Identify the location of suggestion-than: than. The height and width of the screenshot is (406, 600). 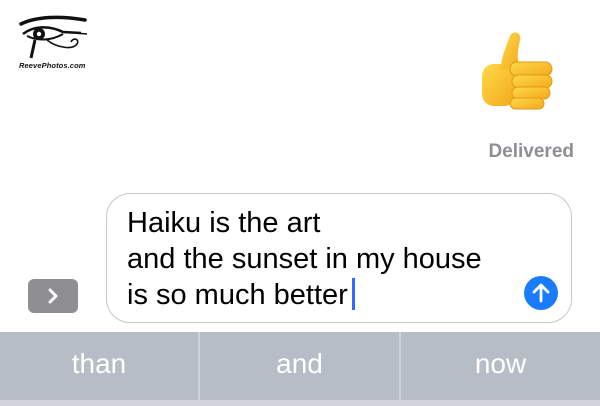
(99, 364).